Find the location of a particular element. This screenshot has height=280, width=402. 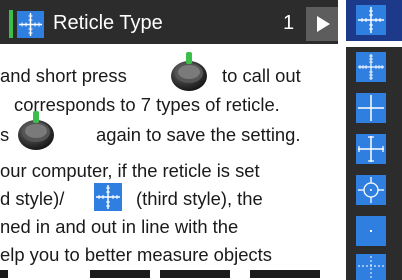

instruction-line-1: and short press is located at coordinates (63, 76).